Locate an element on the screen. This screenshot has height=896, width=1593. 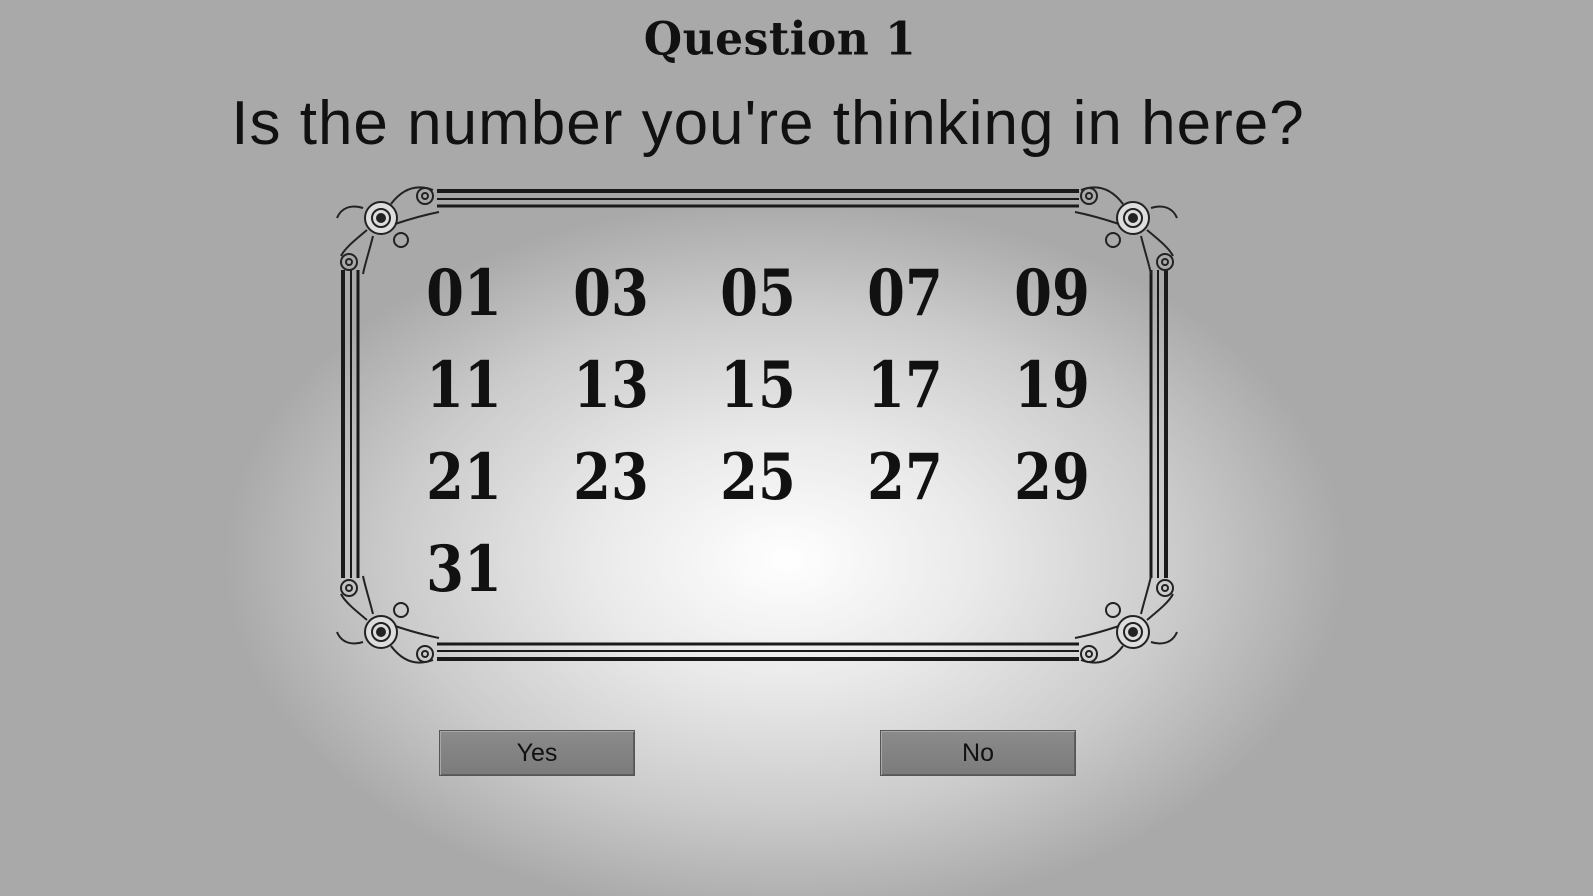
number-cell: 07 is located at coordinates (905, 293).